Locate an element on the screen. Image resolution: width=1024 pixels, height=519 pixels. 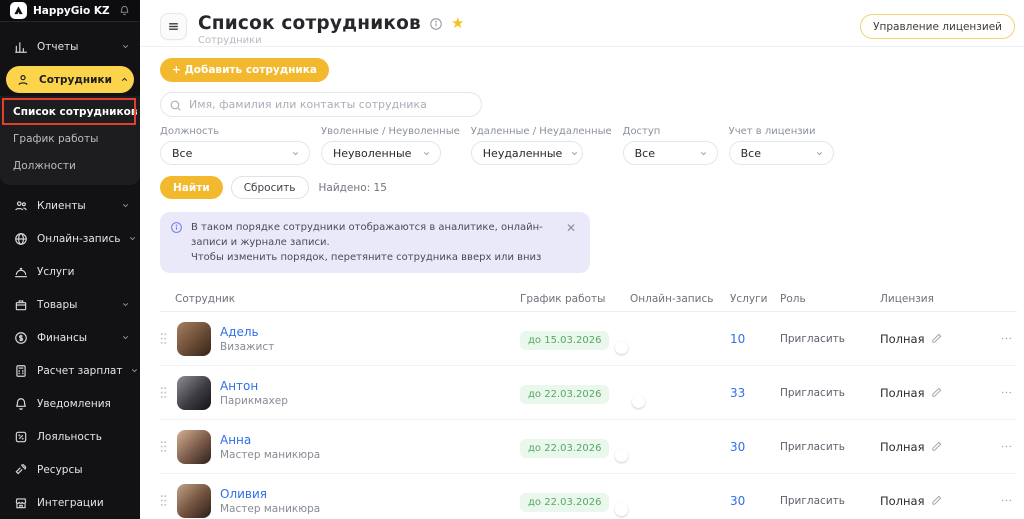
employee-name-link: Оливия is located at coordinates (270, 494).